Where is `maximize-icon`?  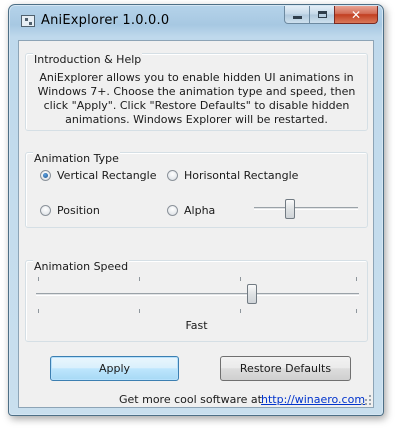 maximize-icon is located at coordinates (322, 14).